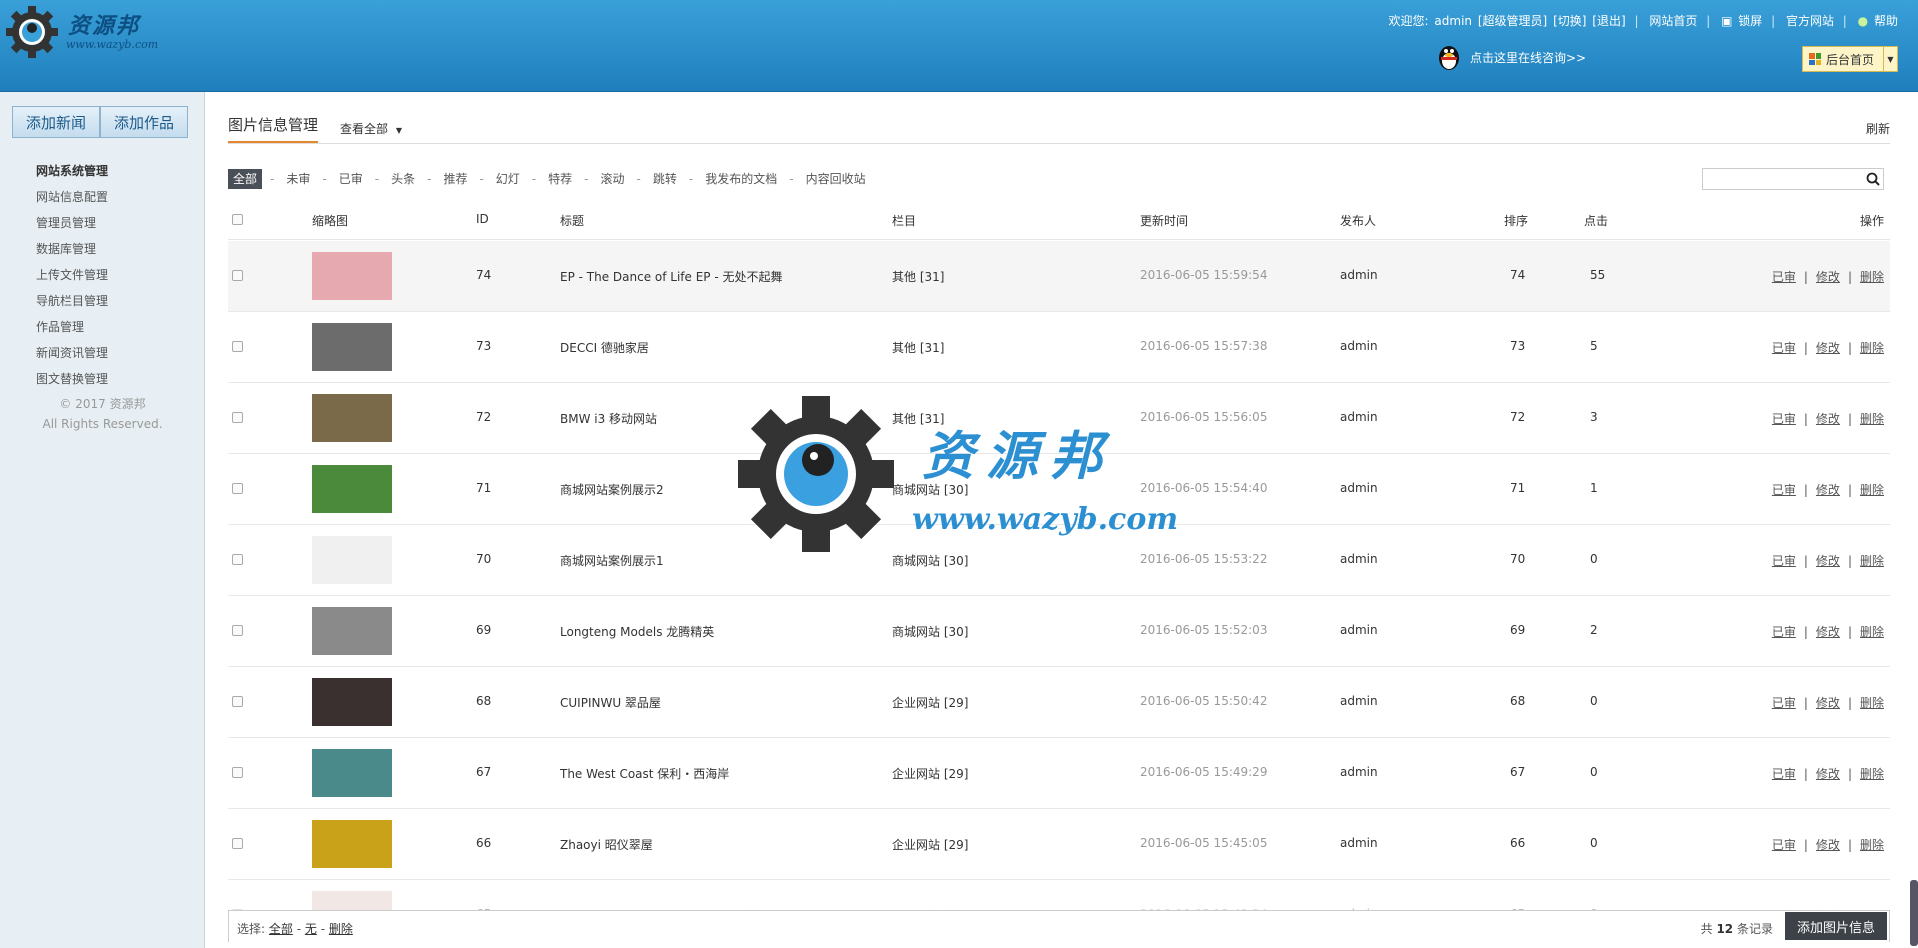 This screenshot has width=1918, height=948. I want to click on col-updated: 更新时间, so click(1164, 221).